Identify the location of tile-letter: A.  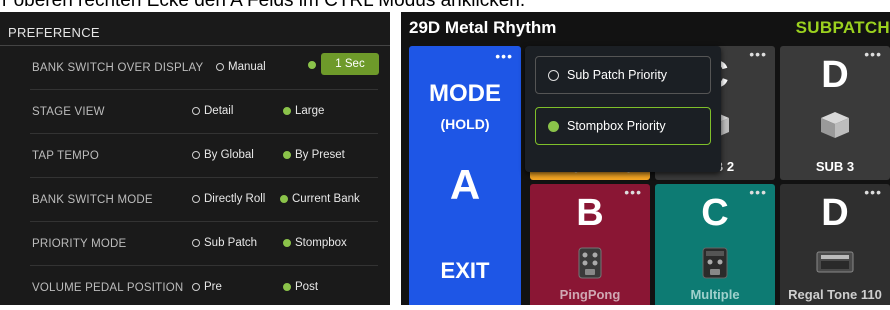
(465, 184).